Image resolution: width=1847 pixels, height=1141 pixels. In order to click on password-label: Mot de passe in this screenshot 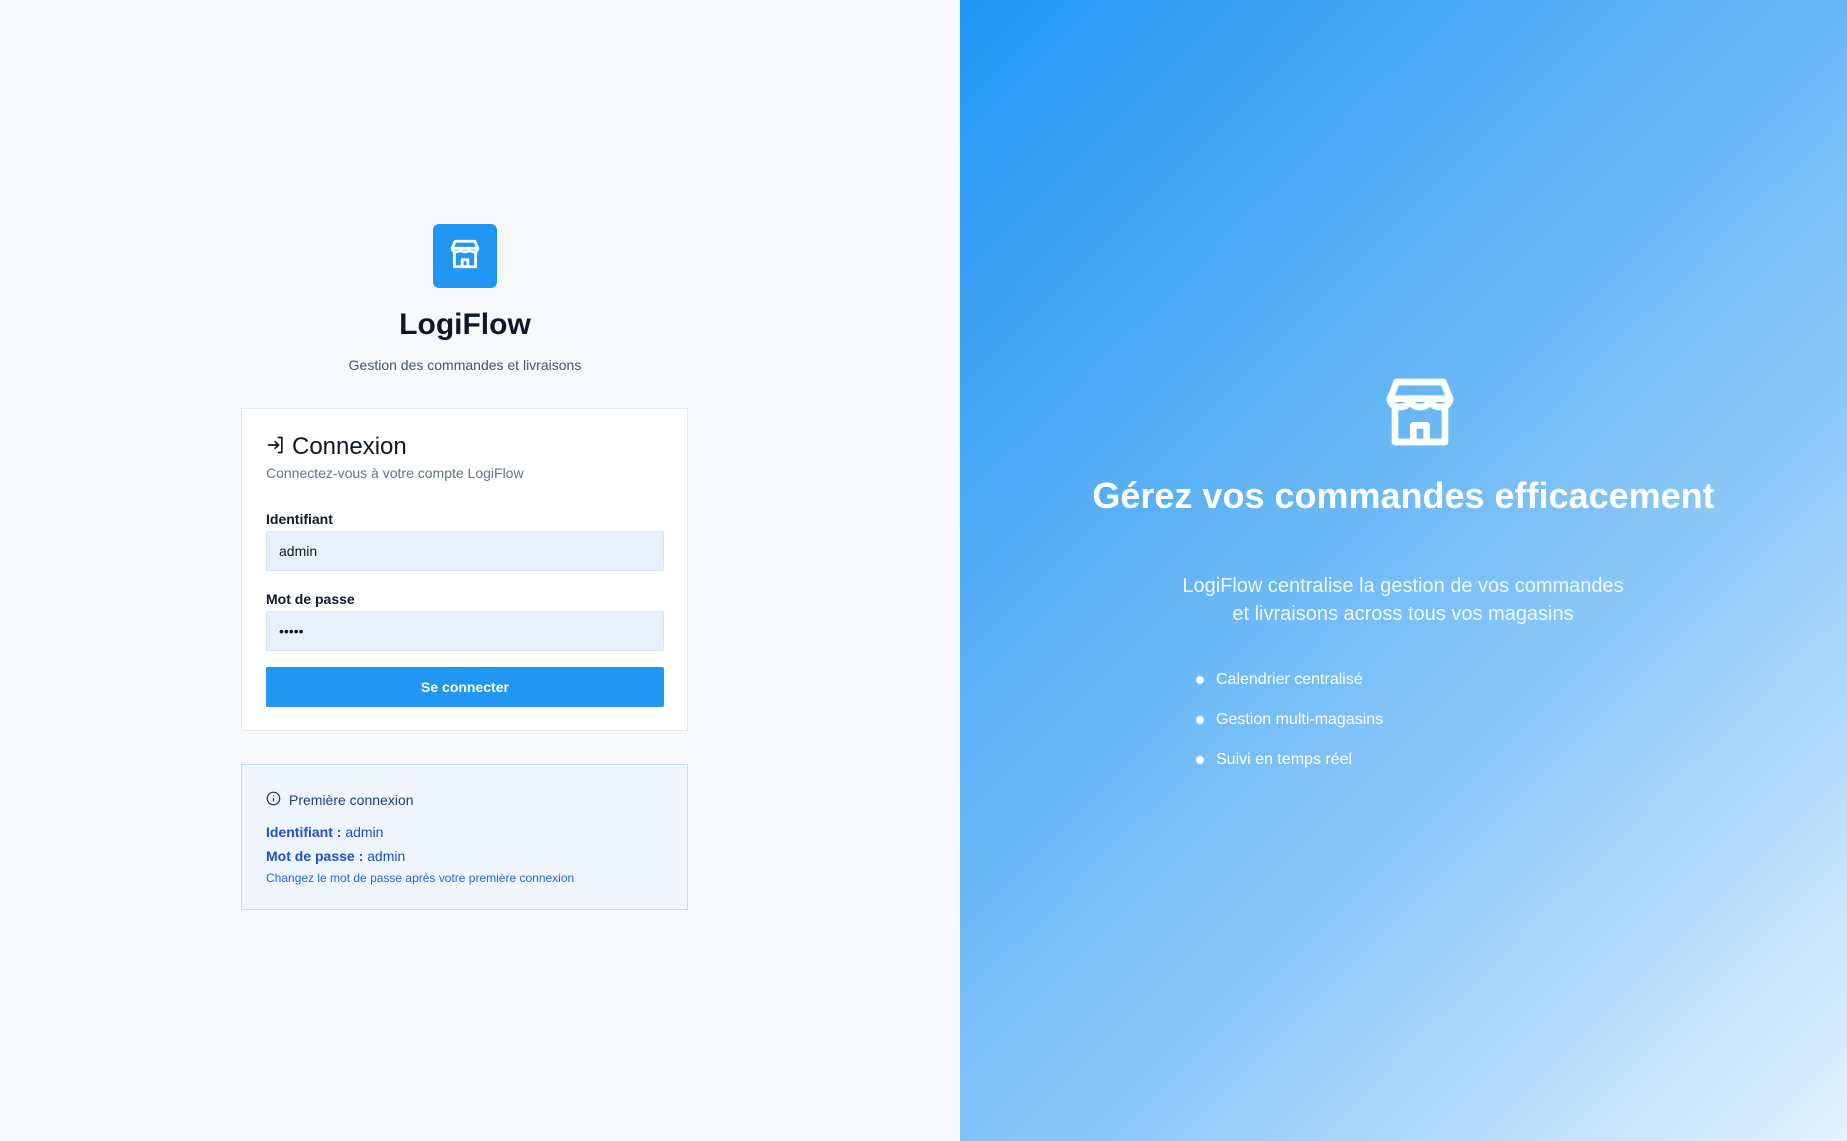, I will do `click(310, 599)`.